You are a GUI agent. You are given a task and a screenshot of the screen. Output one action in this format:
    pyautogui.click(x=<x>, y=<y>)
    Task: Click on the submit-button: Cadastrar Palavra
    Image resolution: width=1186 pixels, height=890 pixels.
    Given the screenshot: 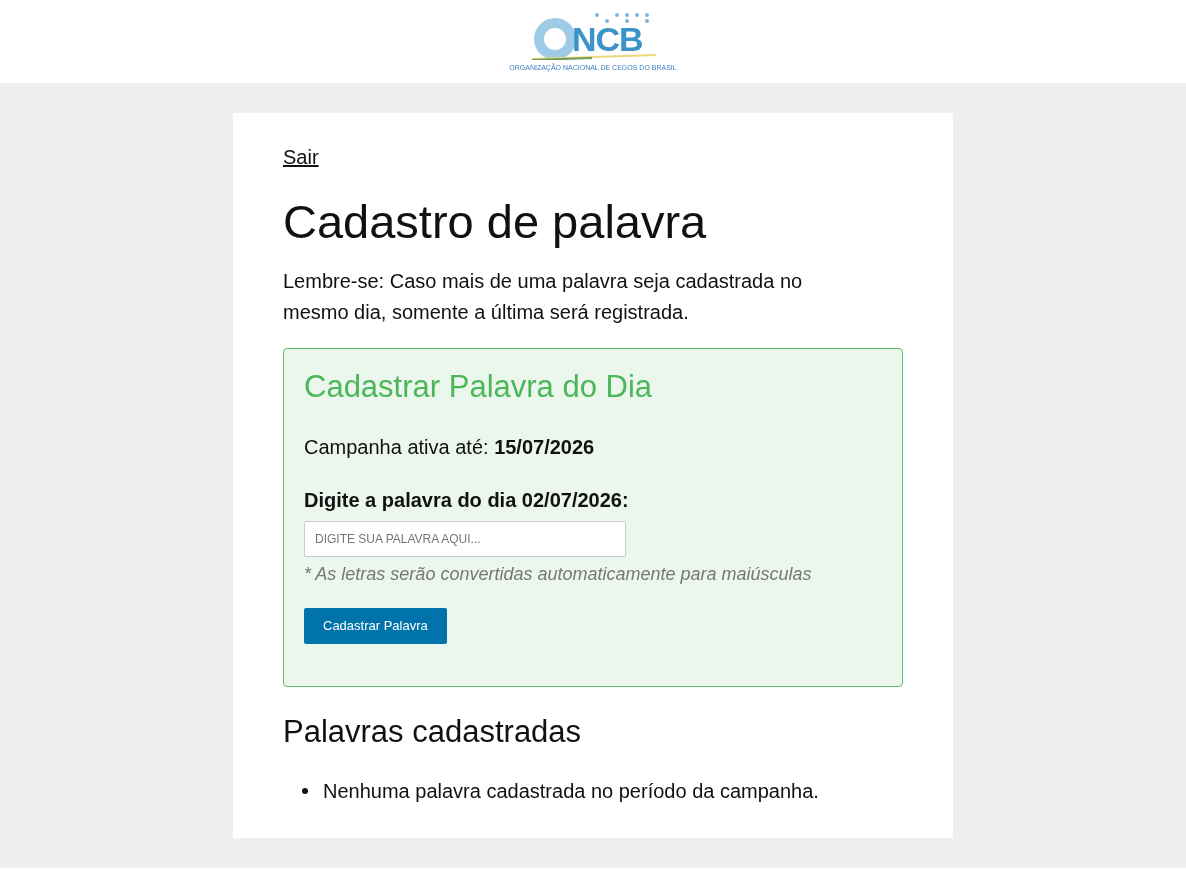 What is the action you would take?
    pyautogui.click(x=375, y=626)
    